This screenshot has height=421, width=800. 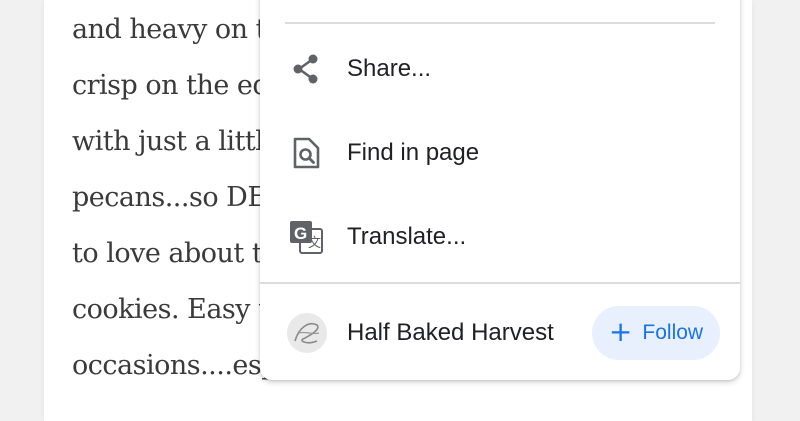 I want to click on find-in-page-label: Find in page, so click(x=413, y=152).